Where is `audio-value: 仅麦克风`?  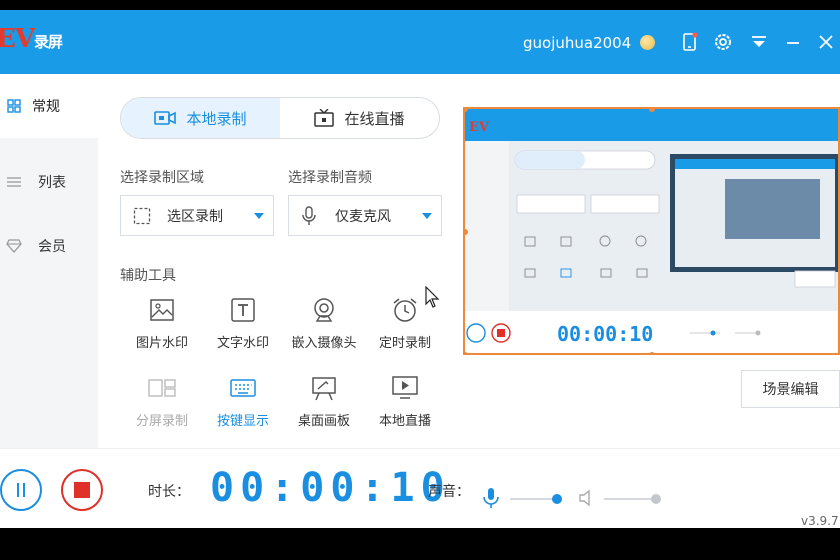 audio-value: 仅麦克风 is located at coordinates (363, 216).